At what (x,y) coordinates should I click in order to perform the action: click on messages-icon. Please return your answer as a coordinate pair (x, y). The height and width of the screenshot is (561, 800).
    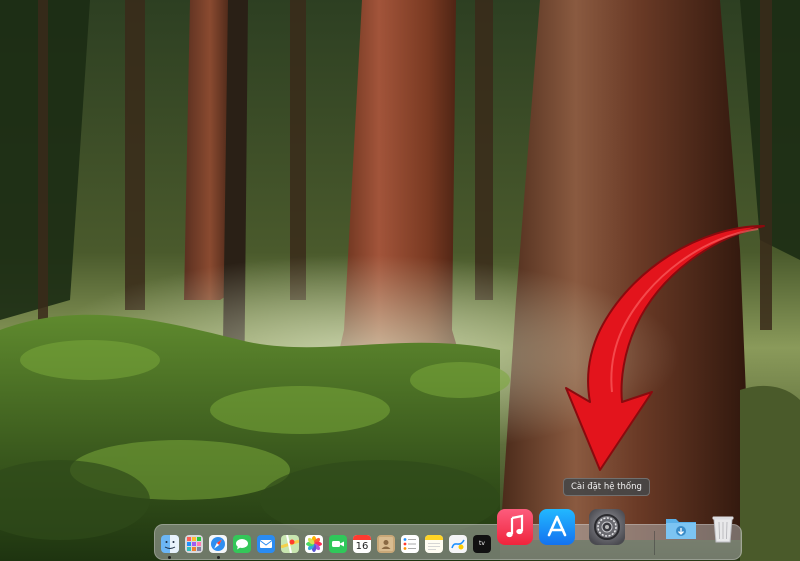
    Looking at the image, I should click on (242, 544).